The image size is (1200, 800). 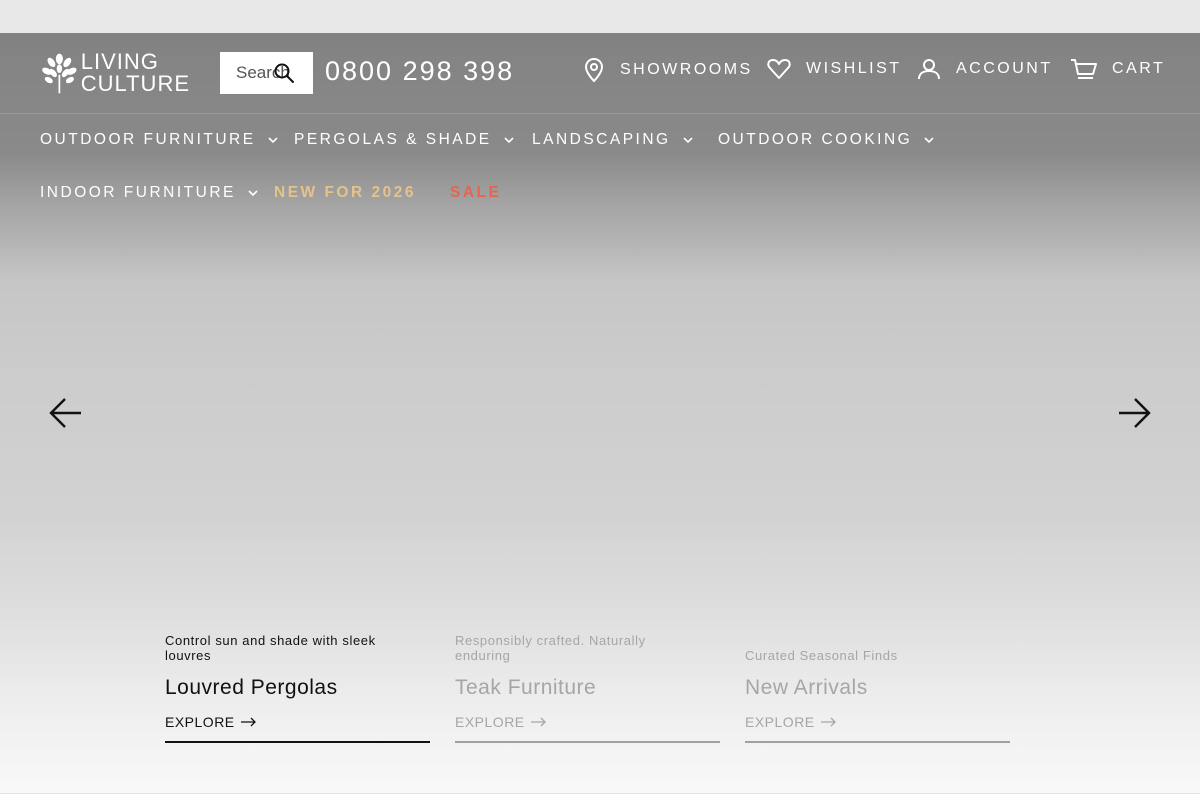 I want to click on section-divider, so click(x=600, y=793).